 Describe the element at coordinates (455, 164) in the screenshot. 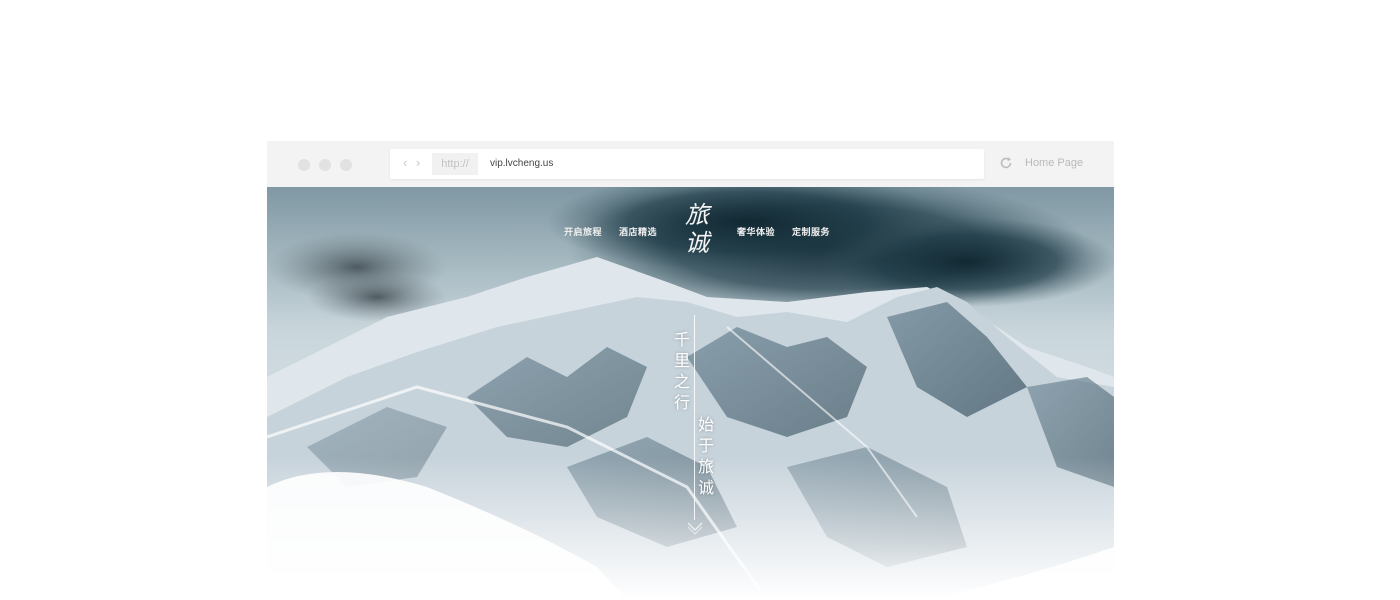

I see `url-protocol: http://` at that location.